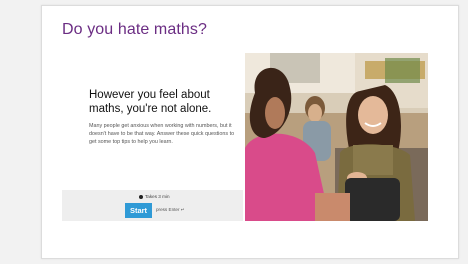  I want to click on clock-icon, so click(141, 196).